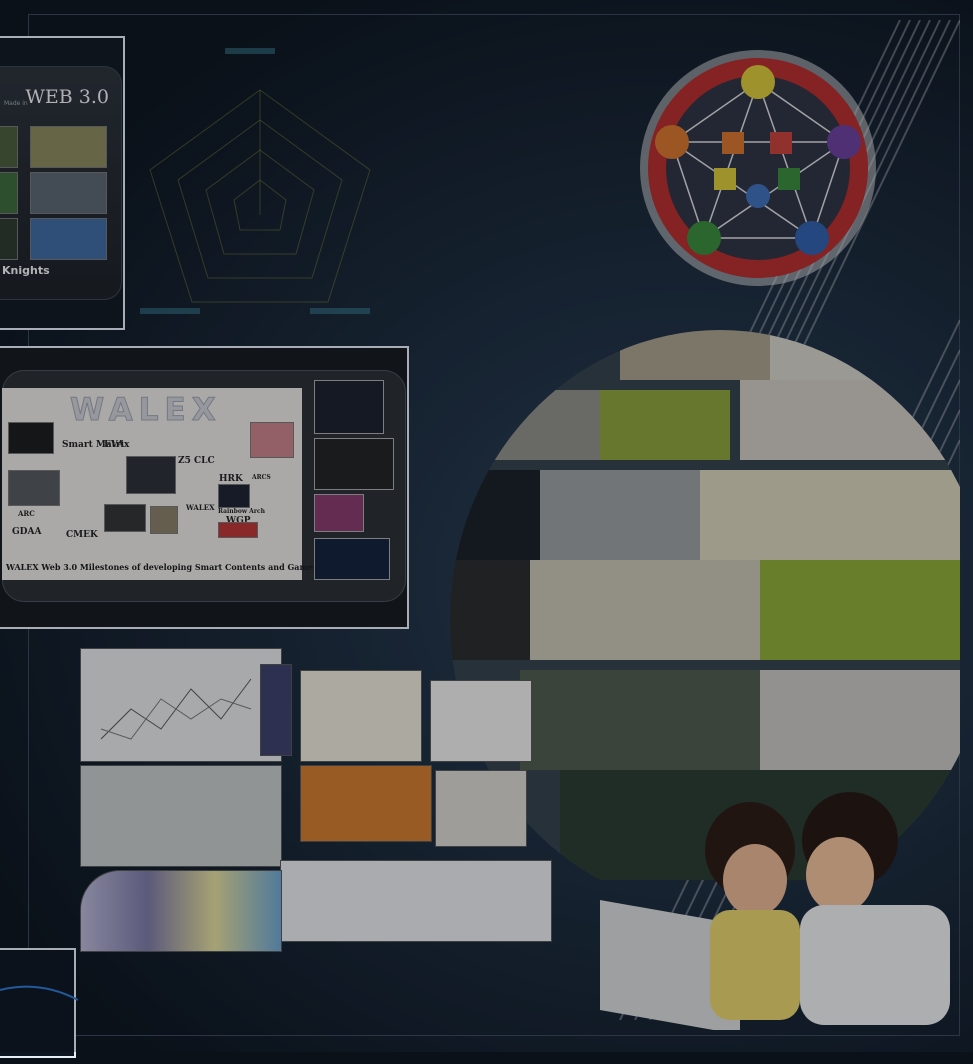  What do you see at coordinates (67, 97) in the screenshot?
I see `web30-title: WEB 3.0` at bounding box center [67, 97].